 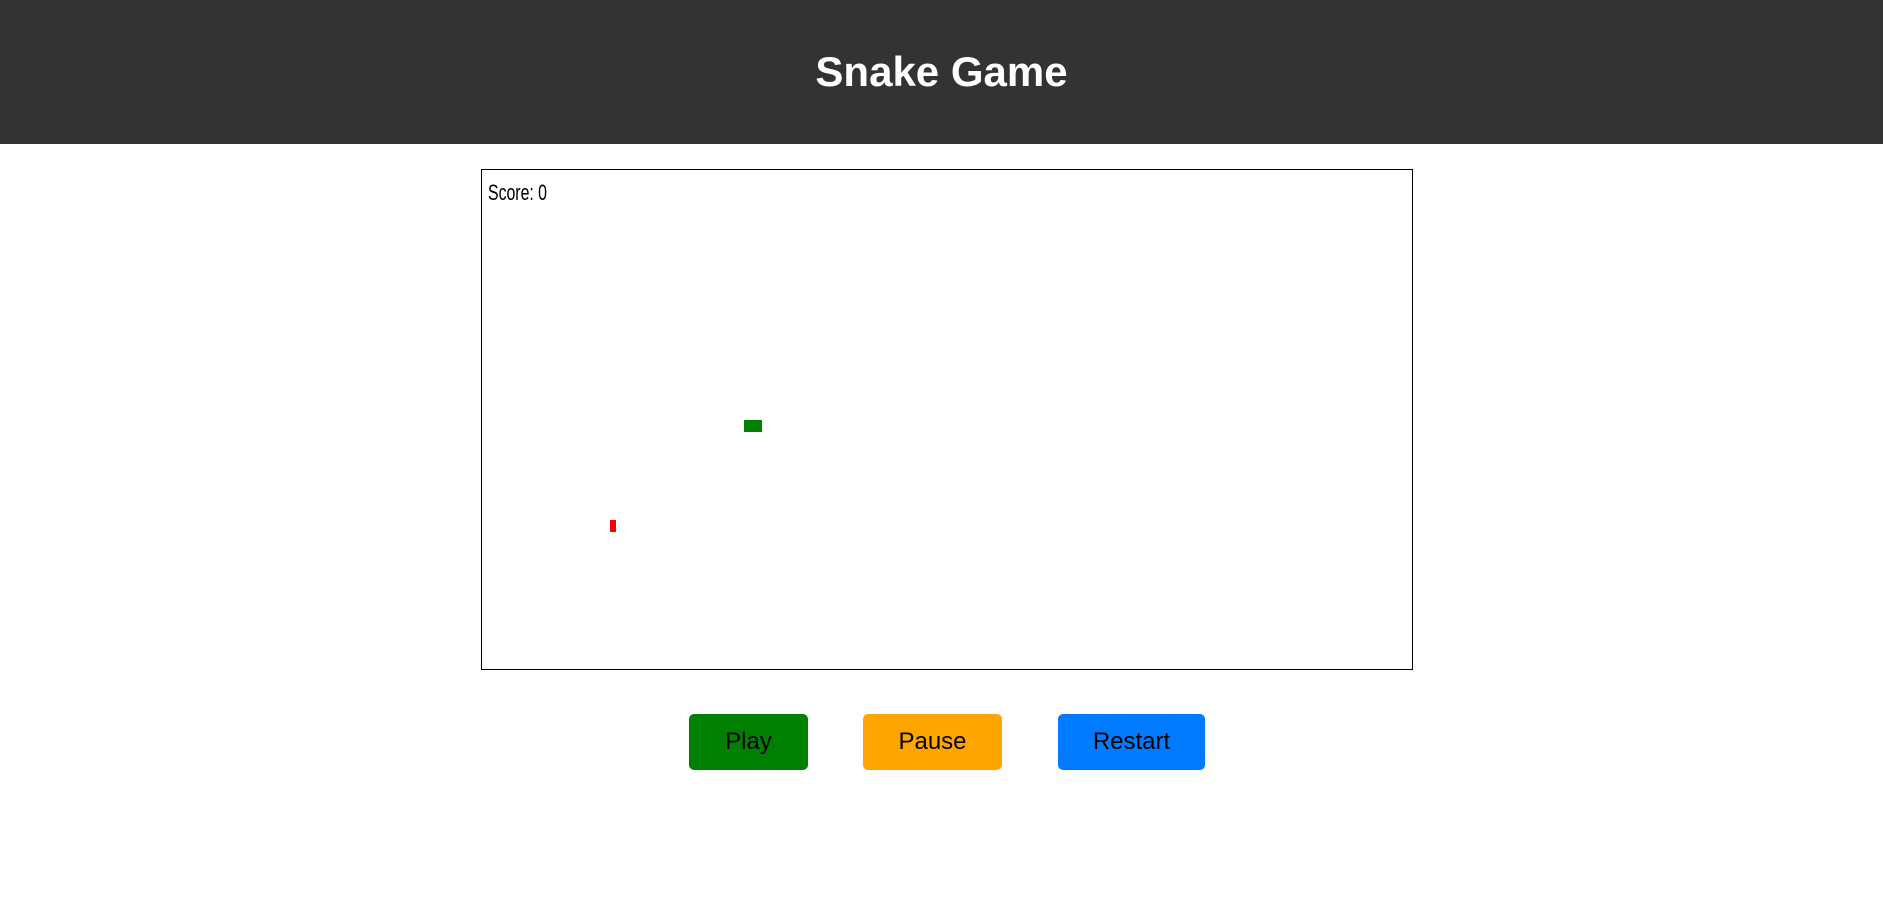 I want to click on food-item, so click(x=613, y=526).